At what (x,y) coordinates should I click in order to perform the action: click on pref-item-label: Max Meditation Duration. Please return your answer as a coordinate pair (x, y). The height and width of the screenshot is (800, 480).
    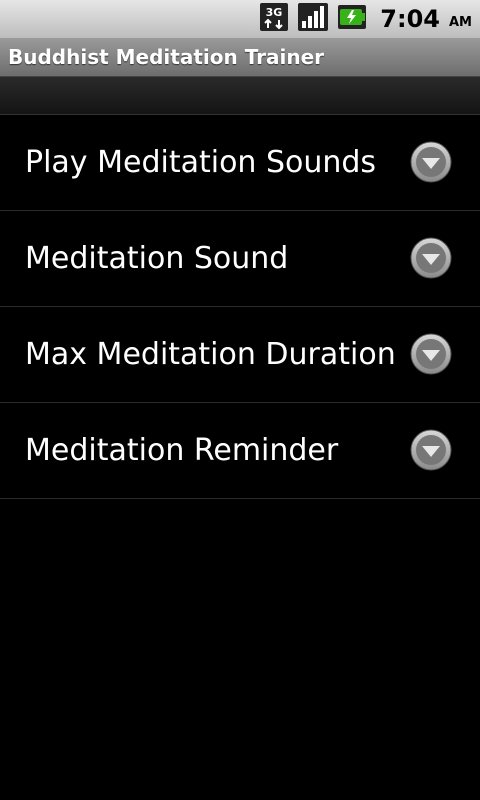
    Looking at the image, I should click on (210, 354).